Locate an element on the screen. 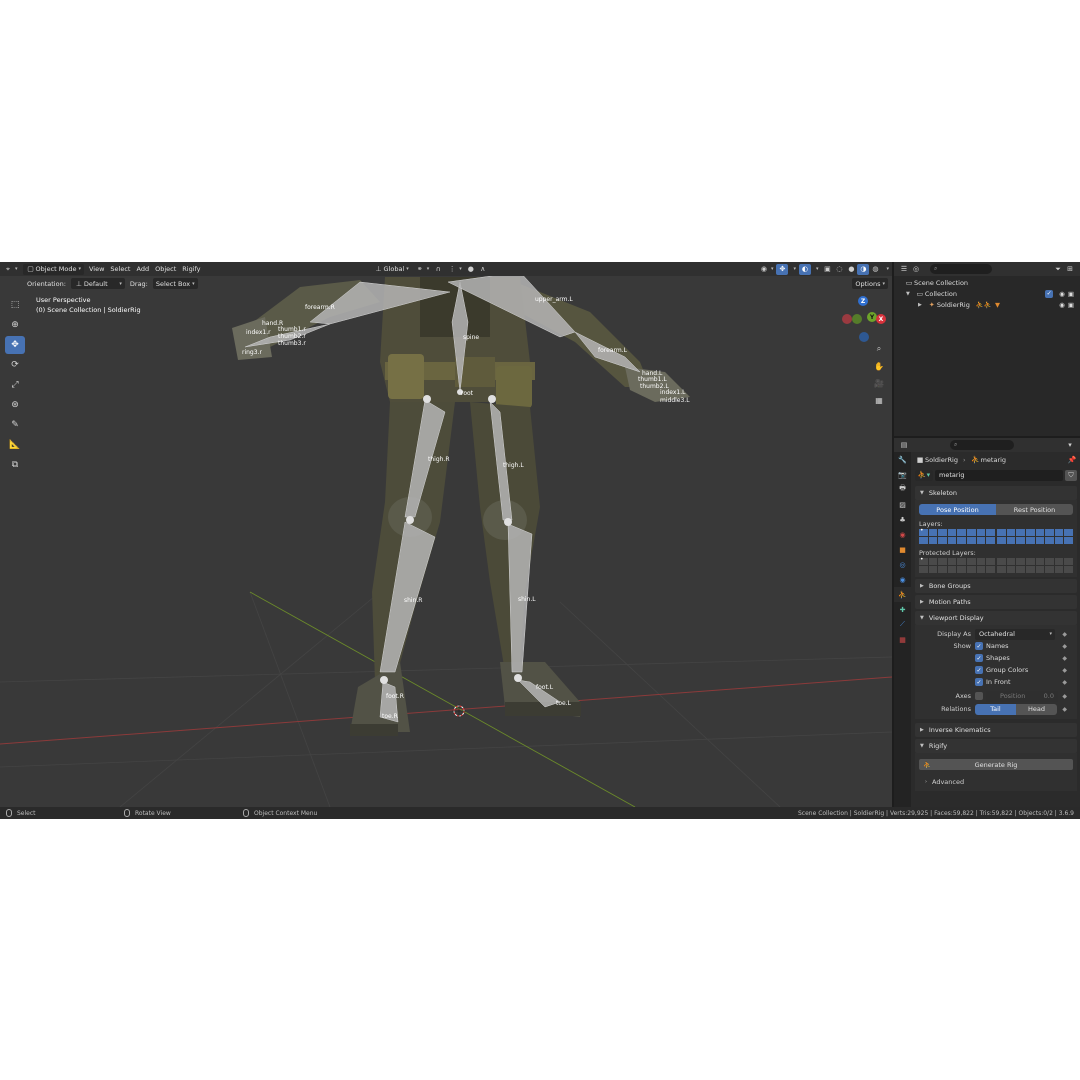  annotate-tool: ✎ is located at coordinates (15, 425).